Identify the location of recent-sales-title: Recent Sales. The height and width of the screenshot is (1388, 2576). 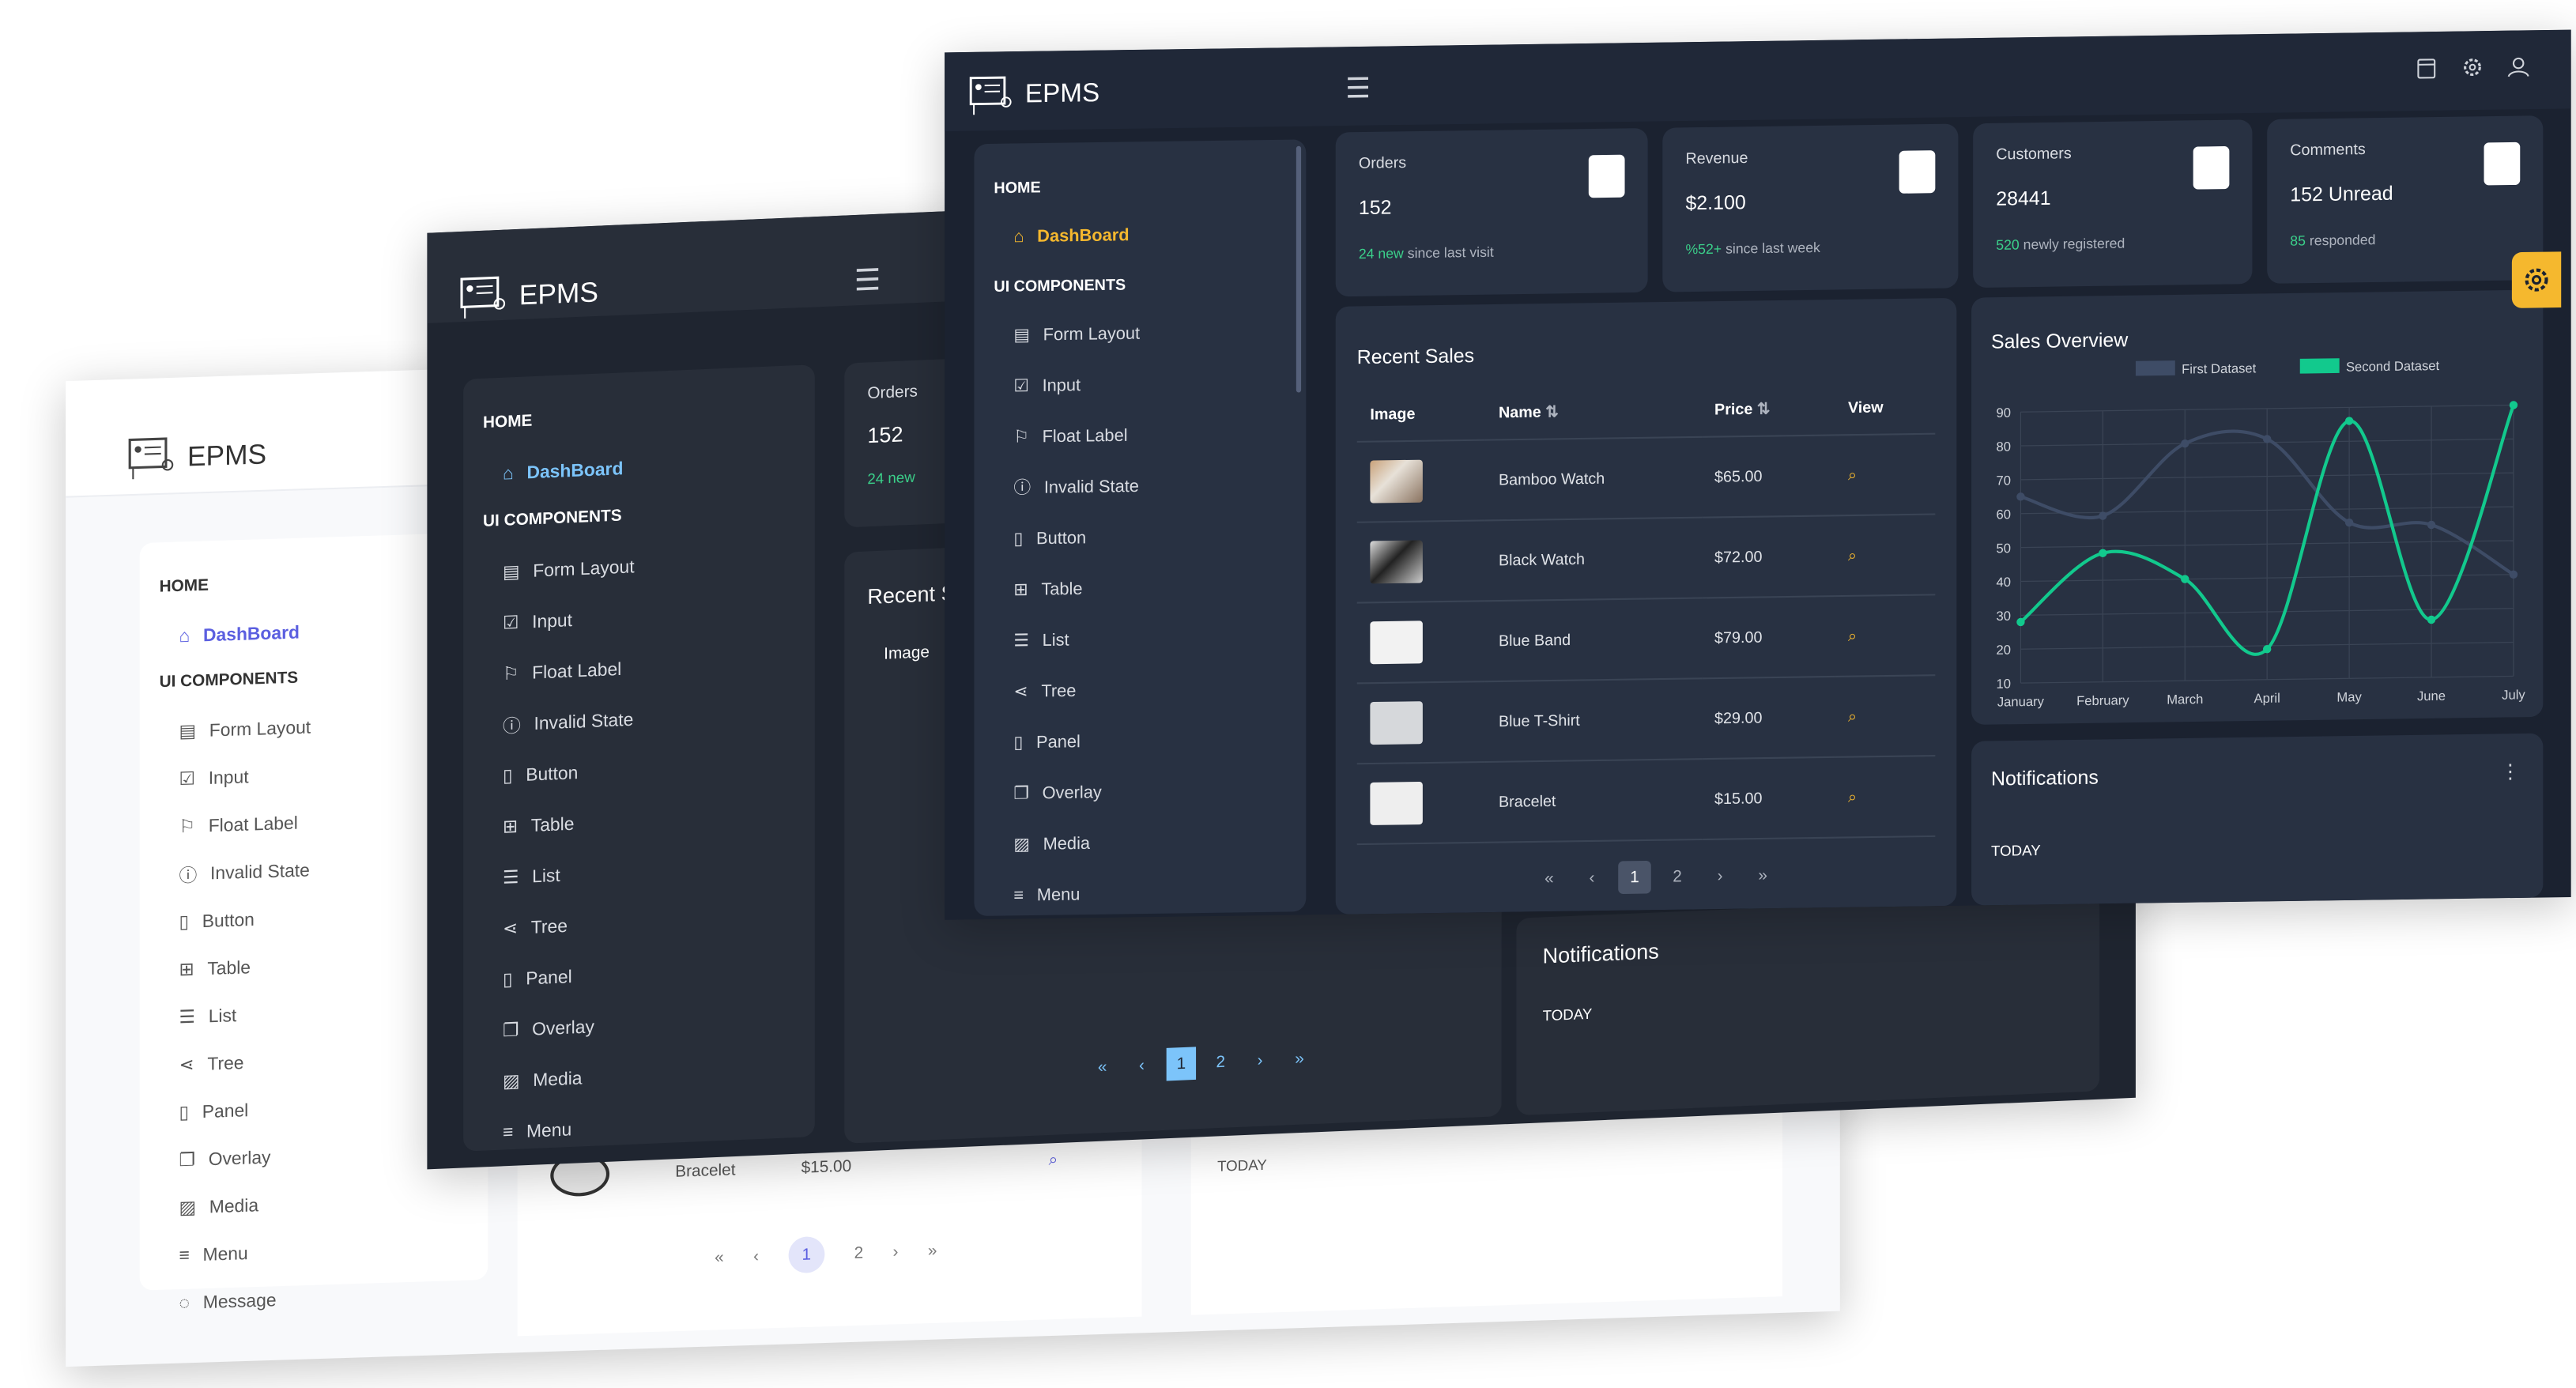
(1415, 356).